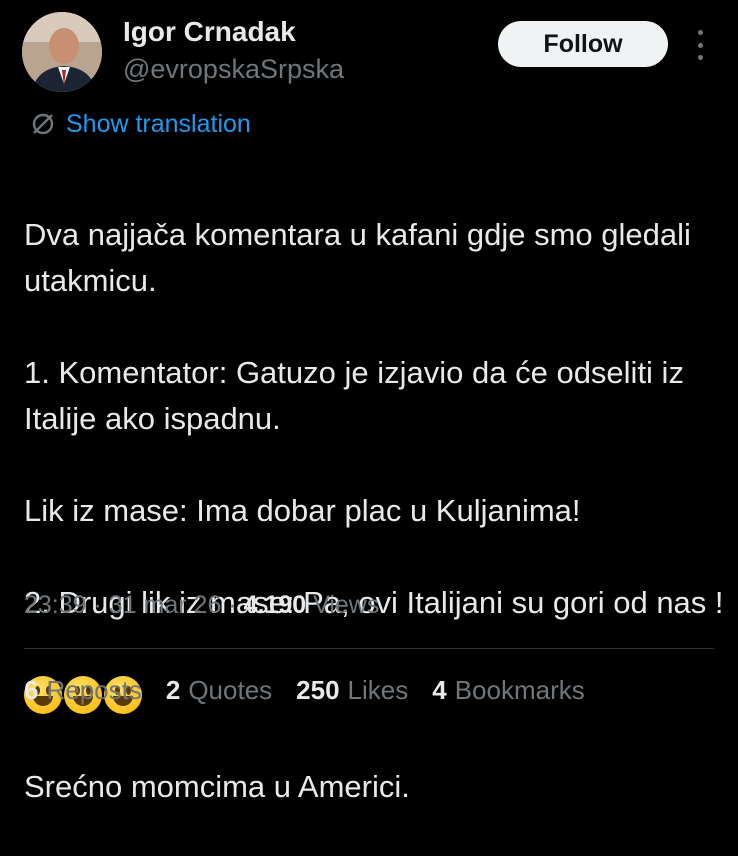  I want to click on avatar, so click(62, 52).